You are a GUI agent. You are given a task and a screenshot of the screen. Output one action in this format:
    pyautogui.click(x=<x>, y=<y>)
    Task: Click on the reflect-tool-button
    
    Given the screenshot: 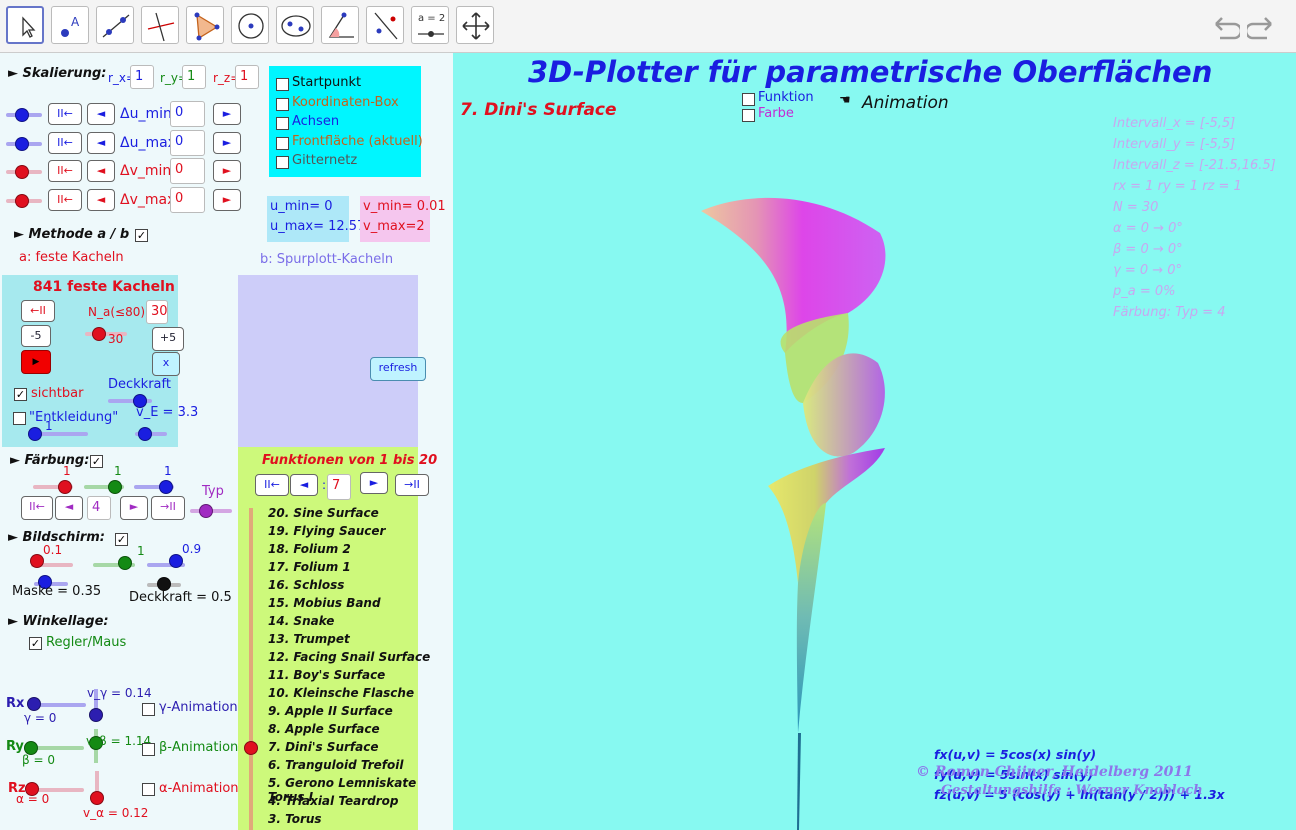 What is the action you would take?
    pyautogui.click(x=385, y=25)
    